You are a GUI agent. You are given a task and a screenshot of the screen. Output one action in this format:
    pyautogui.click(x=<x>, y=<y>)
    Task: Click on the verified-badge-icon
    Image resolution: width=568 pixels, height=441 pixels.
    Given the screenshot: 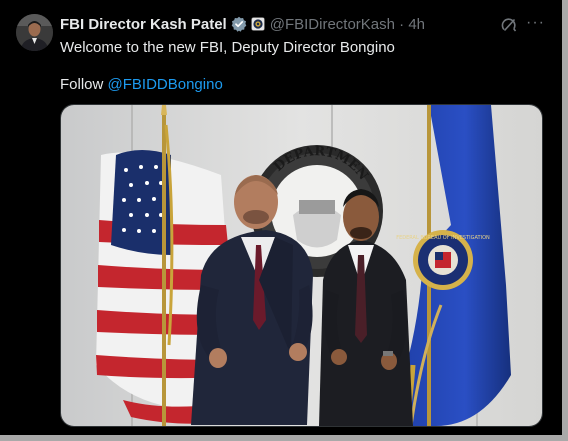 What is the action you would take?
    pyautogui.click(x=239, y=24)
    